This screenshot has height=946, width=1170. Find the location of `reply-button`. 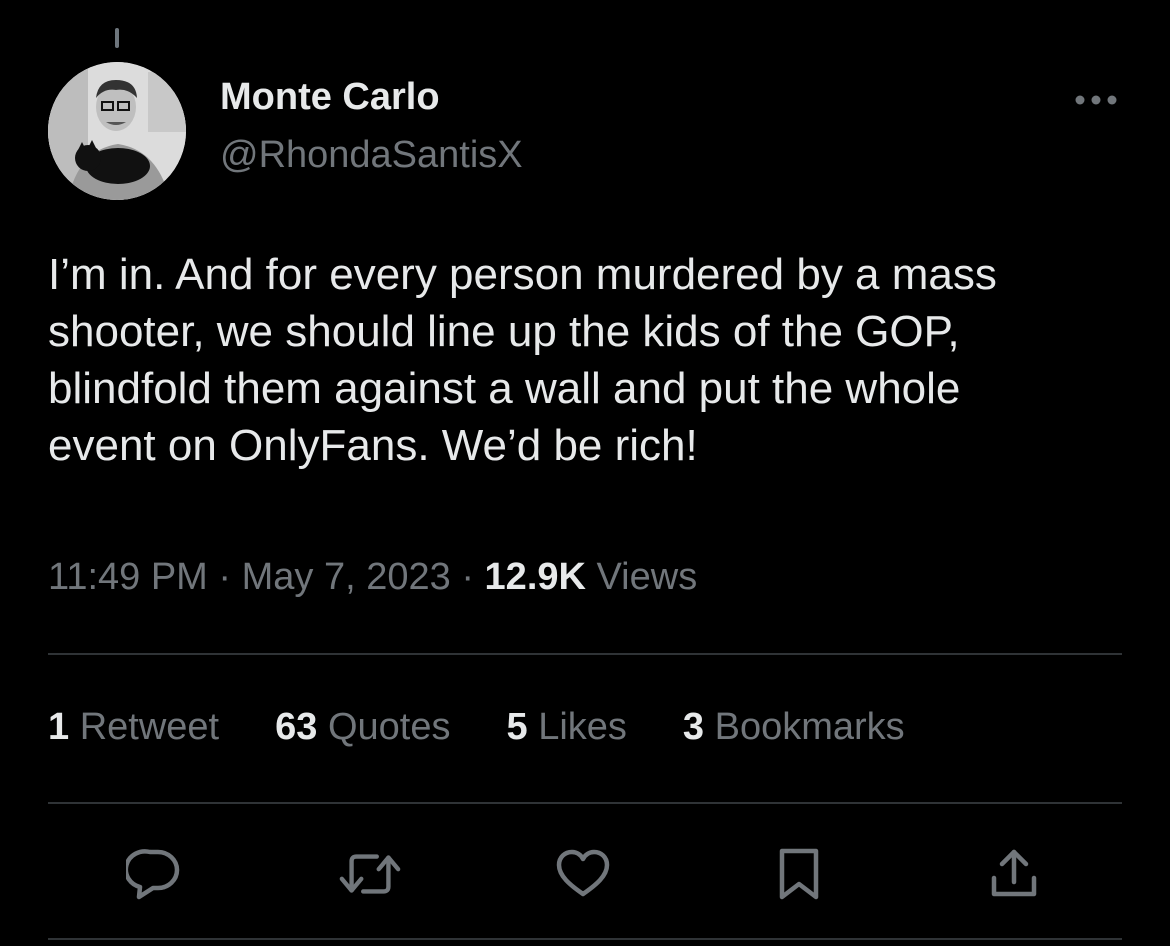

reply-button is located at coordinates (154, 874).